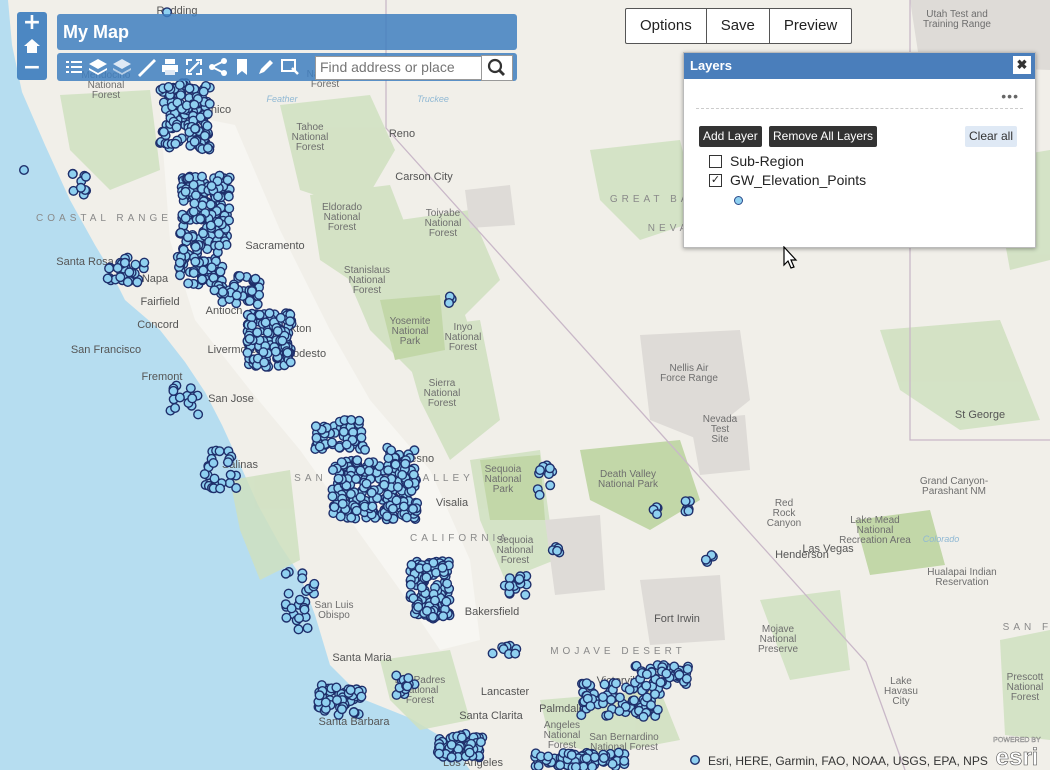 The image size is (1050, 770). What do you see at coordinates (1010, 96) in the screenshot?
I see `more-options-icon: •••` at bounding box center [1010, 96].